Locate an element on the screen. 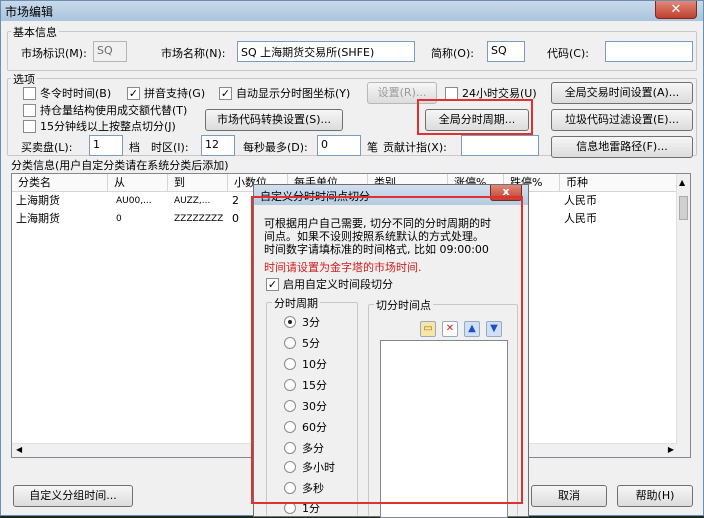  cell-decimals: 0 is located at coordinates (235, 218).